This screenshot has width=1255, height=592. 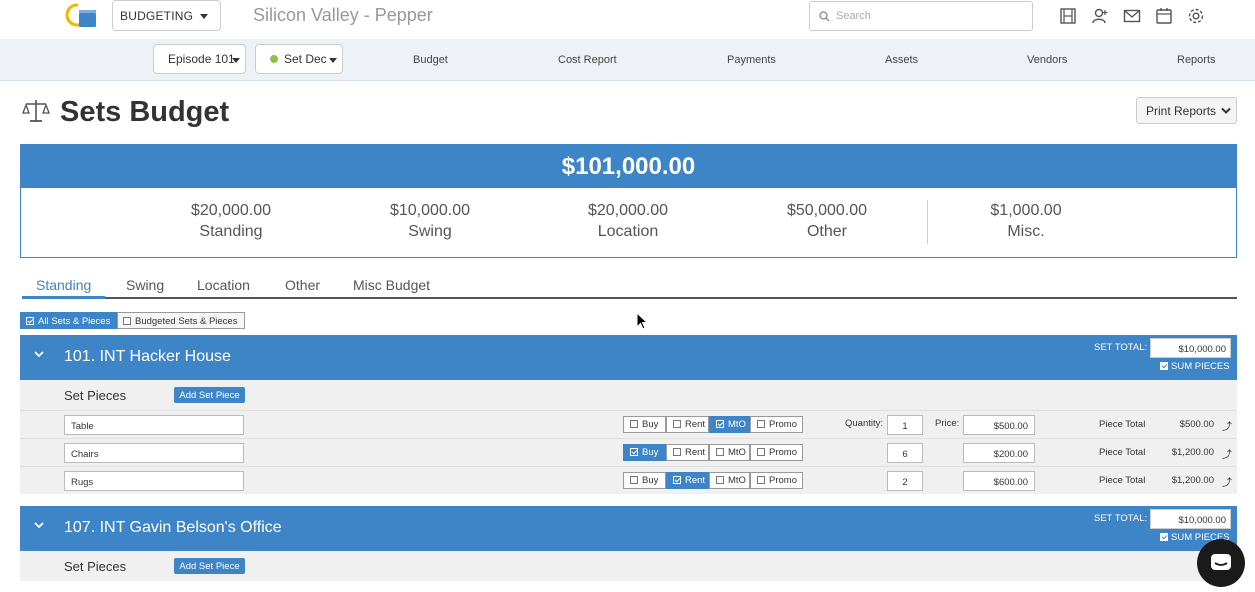 I want to click on department-dropdown: Set Dec, so click(x=299, y=59).